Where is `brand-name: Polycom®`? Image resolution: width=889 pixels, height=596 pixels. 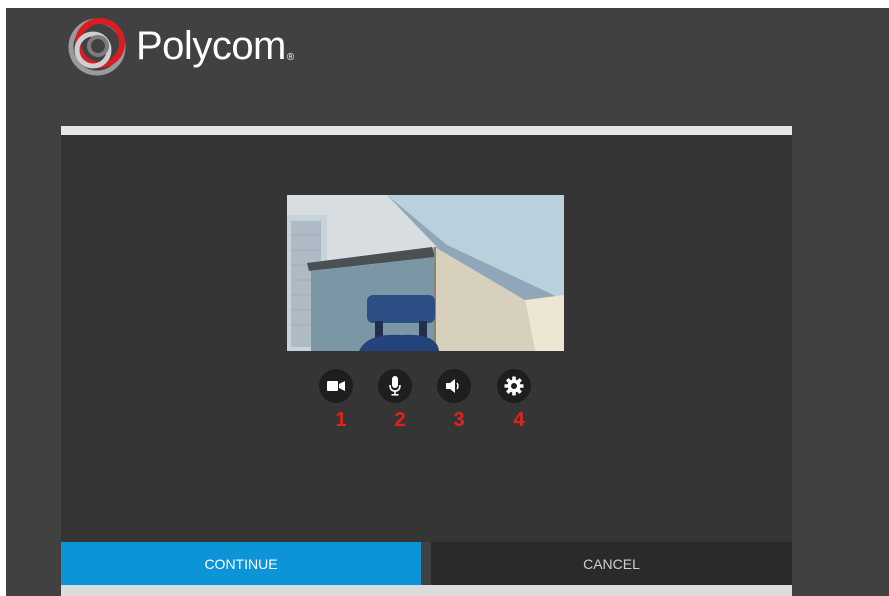
brand-name: Polycom® is located at coordinates (215, 46).